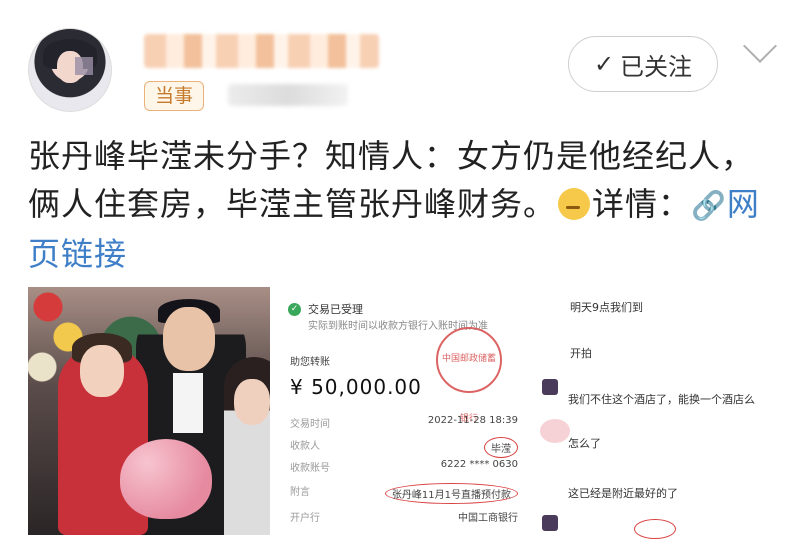 Image resolution: width=800 pixels, height=539 pixels. What do you see at coordinates (149, 411) in the screenshot?
I see `post-photo` at bounding box center [149, 411].